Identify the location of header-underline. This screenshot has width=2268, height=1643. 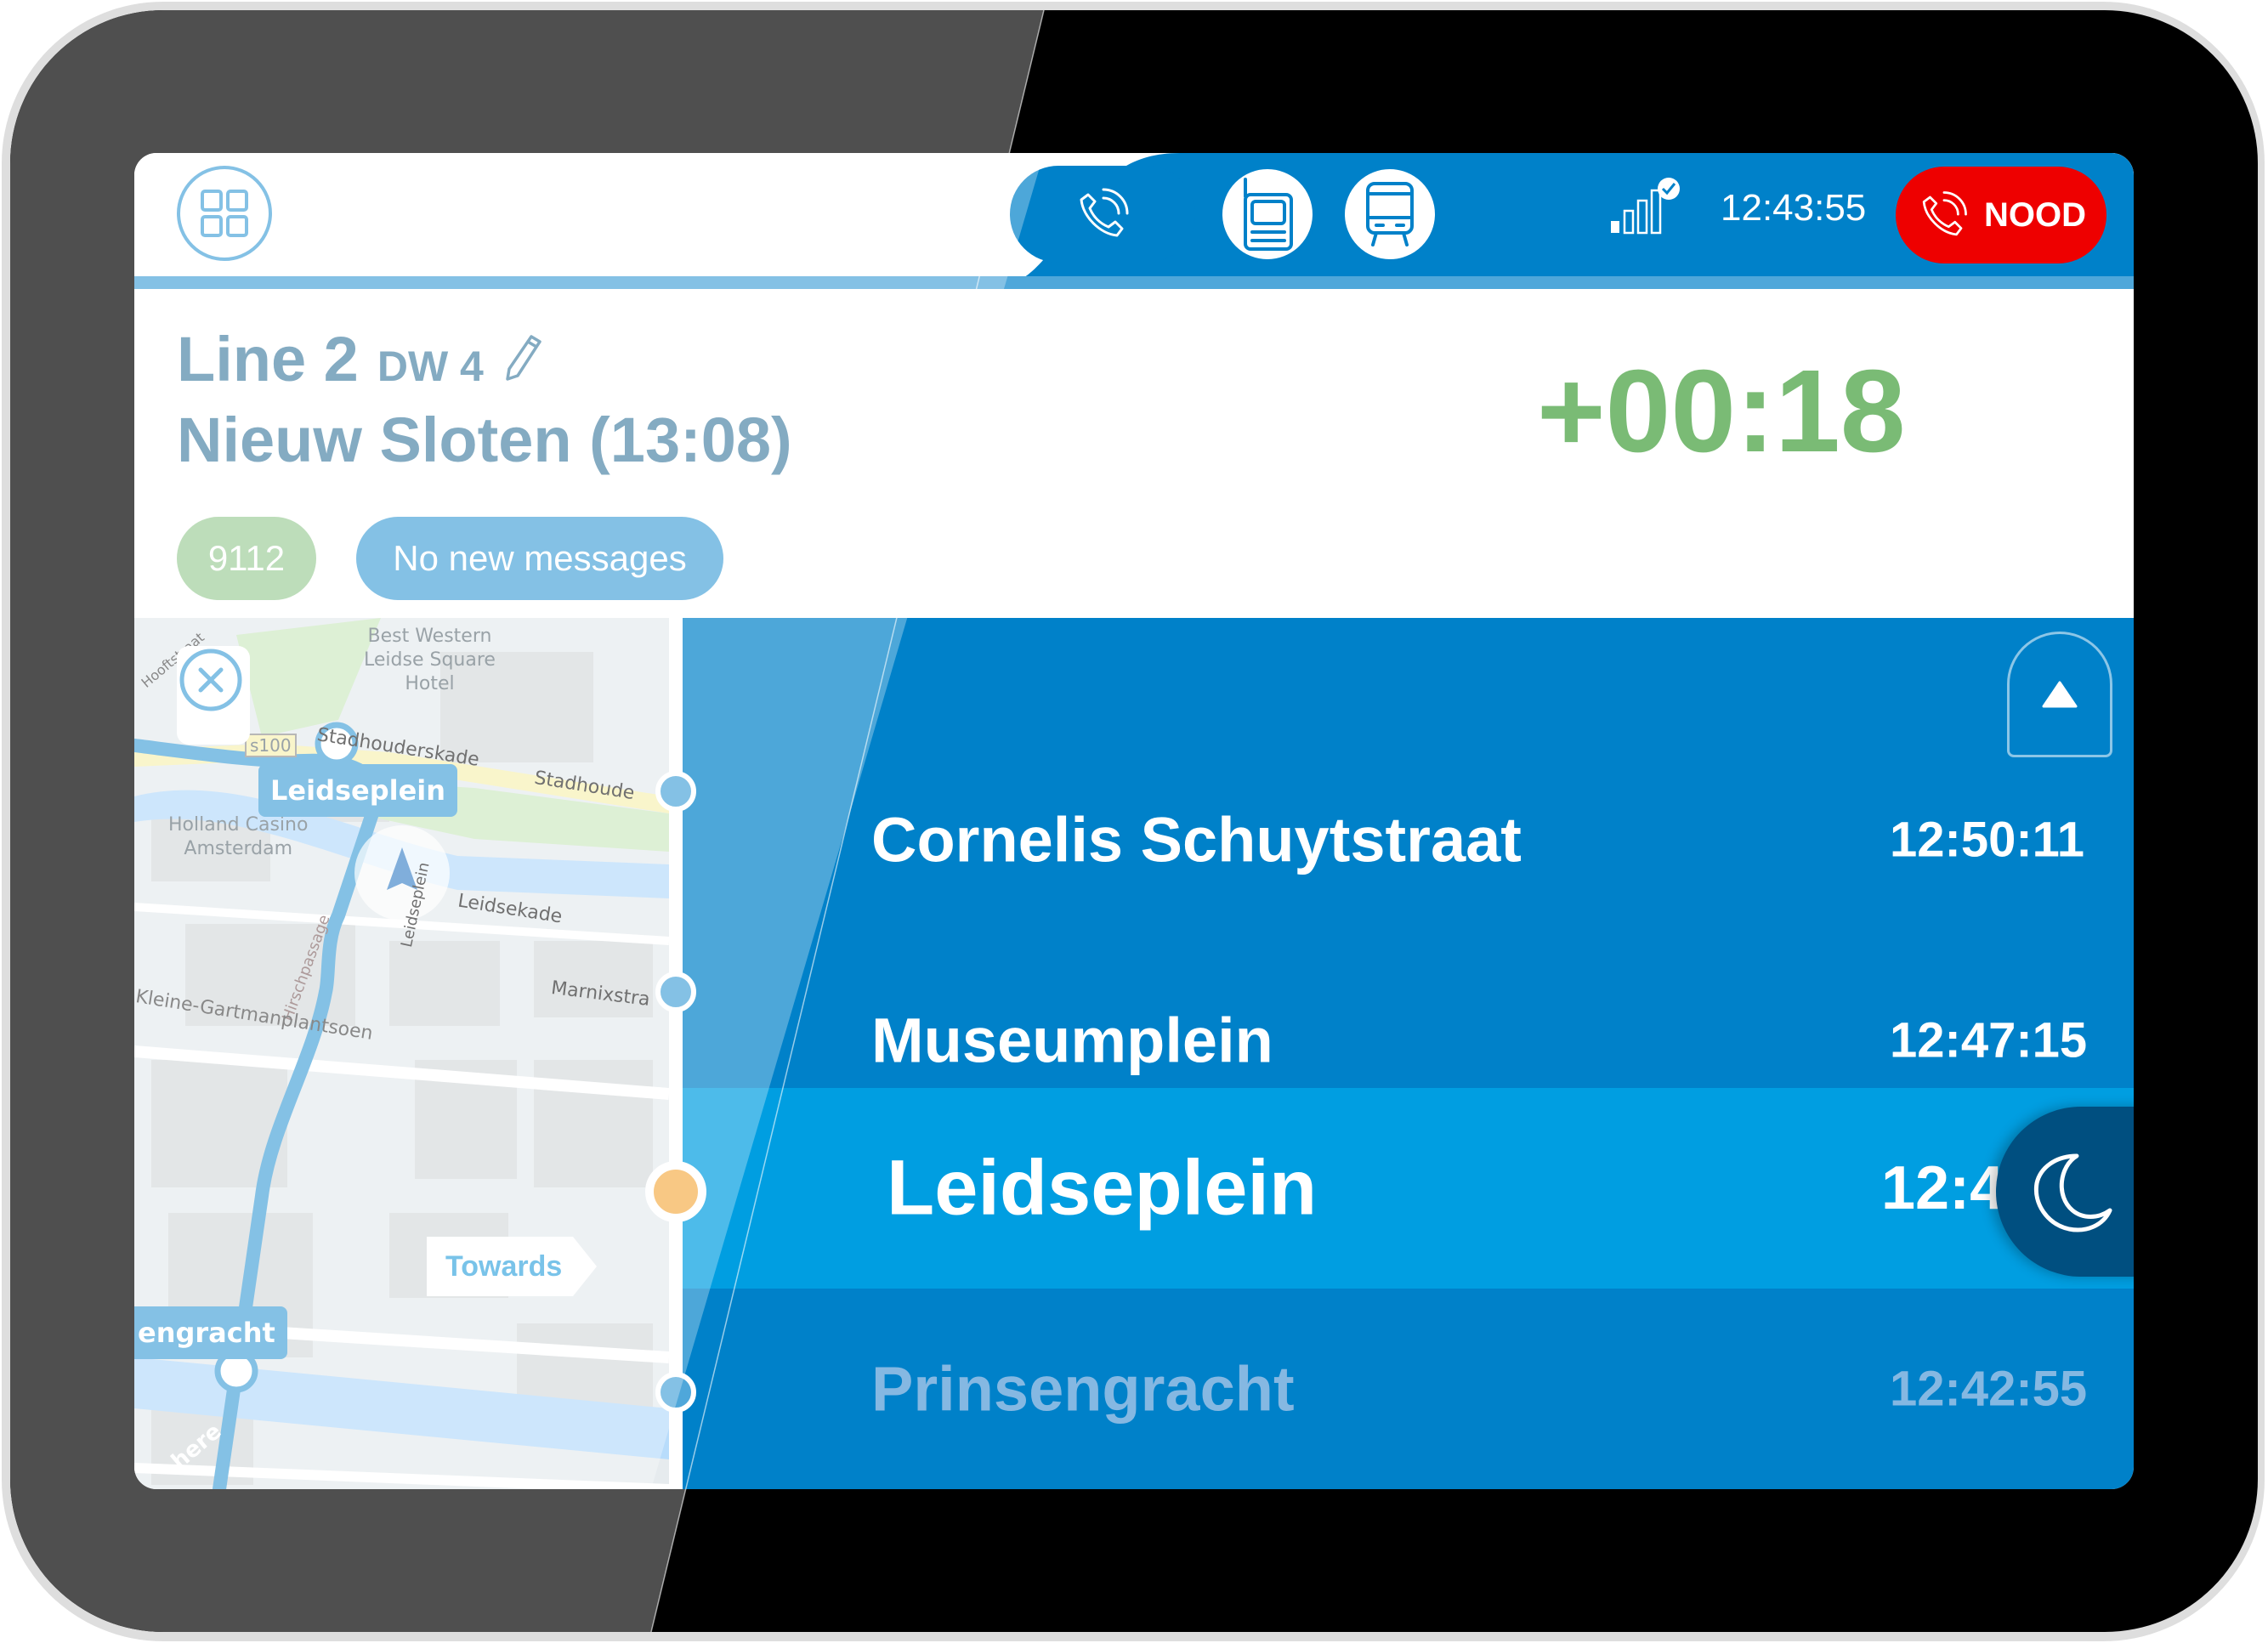
(1134, 282).